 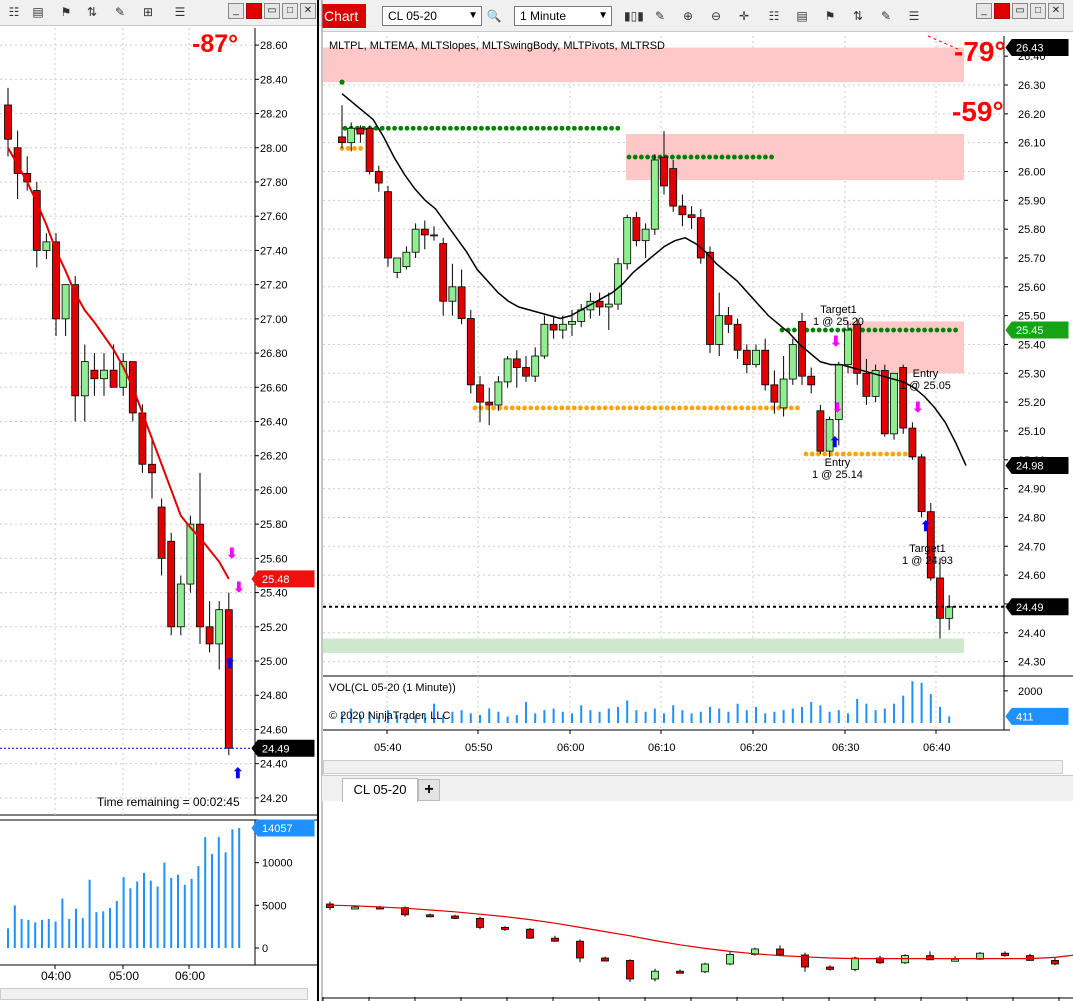 What do you see at coordinates (1025, 717) in the screenshot?
I see `volume-value-tag: 411` at bounding box center [1025, 717].